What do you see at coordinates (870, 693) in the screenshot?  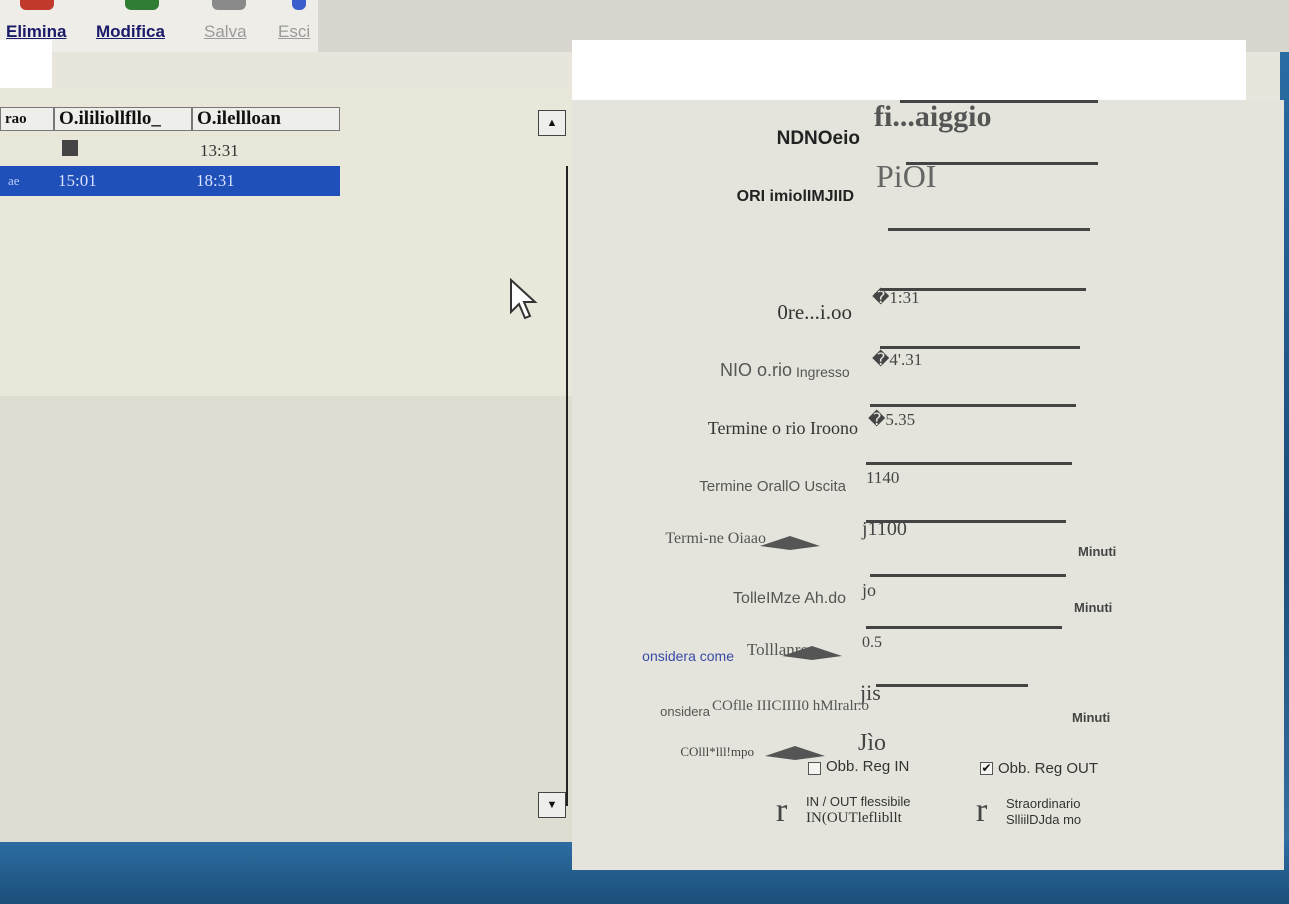 I see `field-considera-2: jis` at bounding box center [870, 693].